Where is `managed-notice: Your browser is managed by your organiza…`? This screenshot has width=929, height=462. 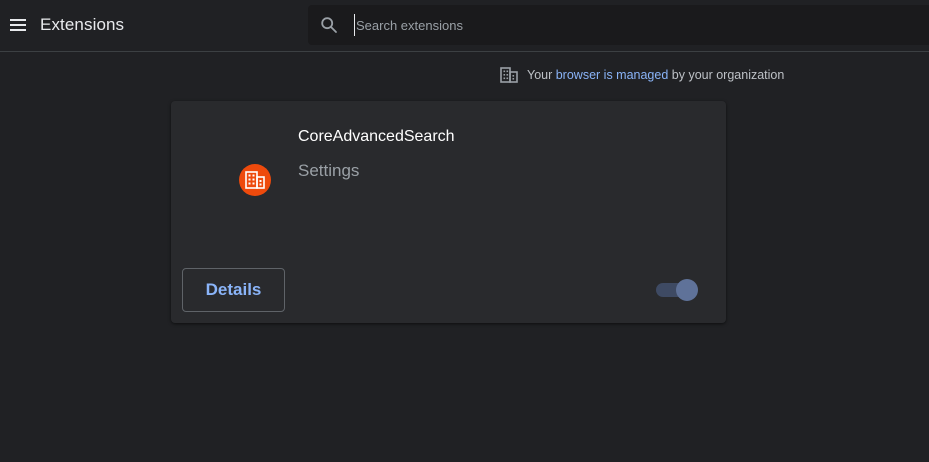 managed-notice: Your browser is managed by your organiza… is located at coordinates (642, 75).